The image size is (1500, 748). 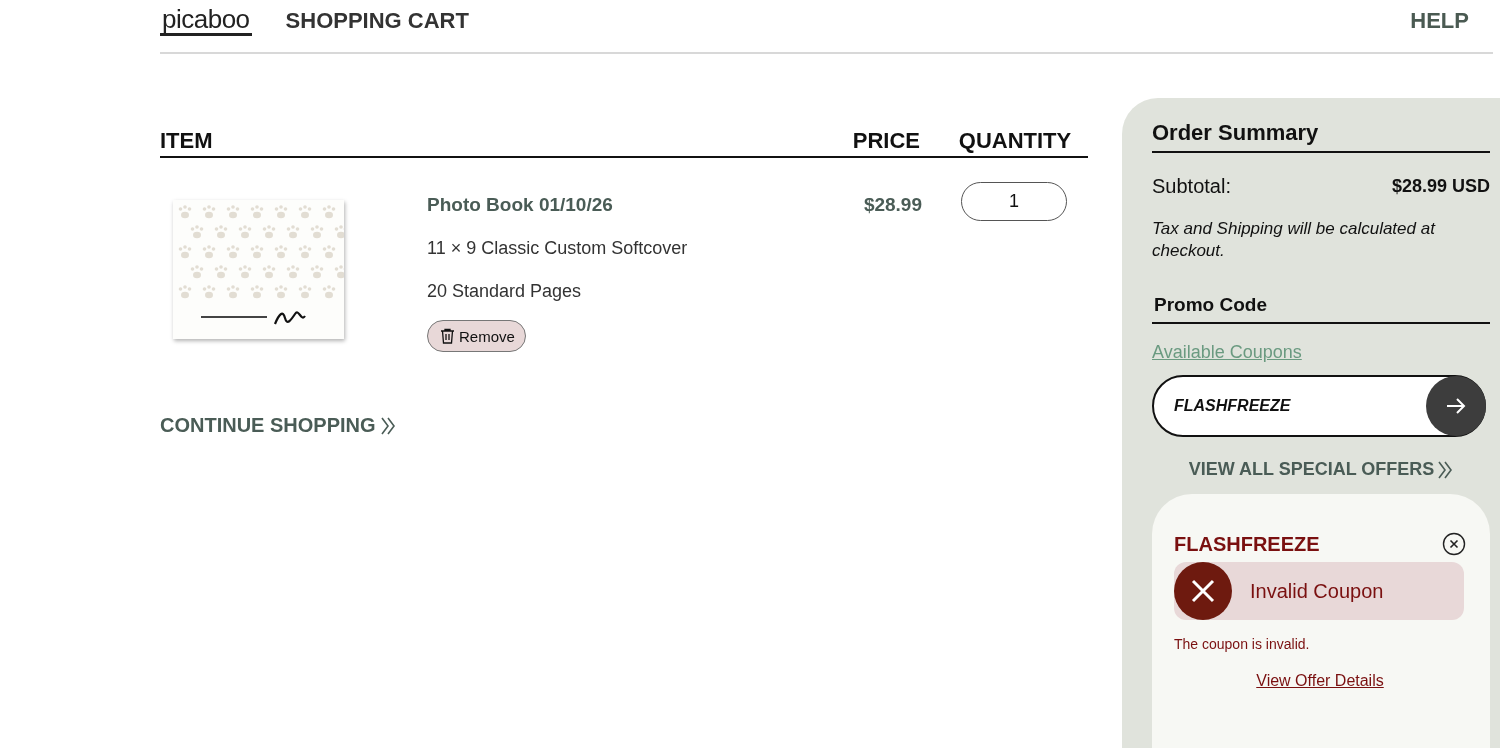 What do you see at coordinates (1294, 240) in the screenshot?
I see `shipping-note: Tax and Shipping will be calculated at checkout.` at bounding box center [1294, 240].